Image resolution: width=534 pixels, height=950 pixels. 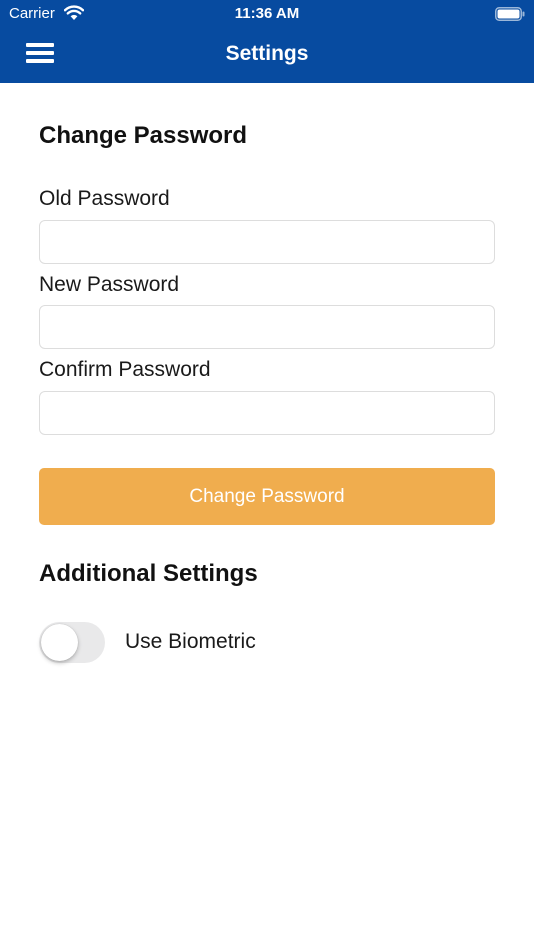 I want to click on new-password-label: New Password, so click(x=109, y=284).